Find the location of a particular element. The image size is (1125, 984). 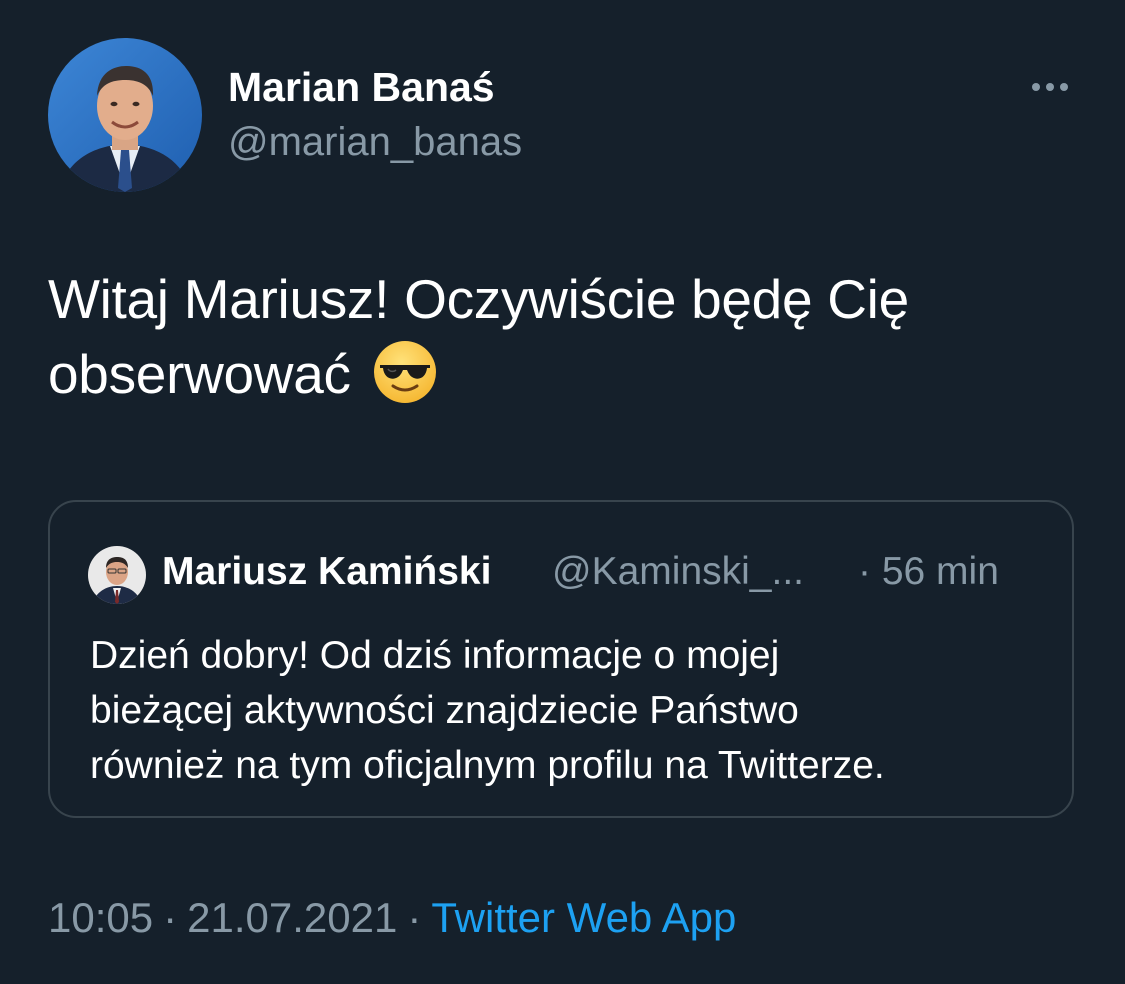

quoted-tweet-time: · 56 min is located at coordinates (928, 571).